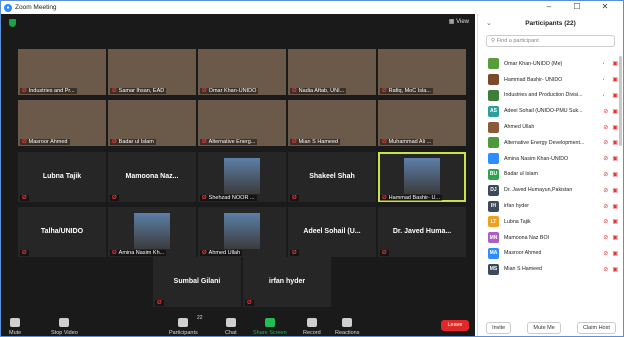 This screenshot has width=624, height=337. I want to click on participant-search-input: ⚲ Find a participant, so click(550, 41).